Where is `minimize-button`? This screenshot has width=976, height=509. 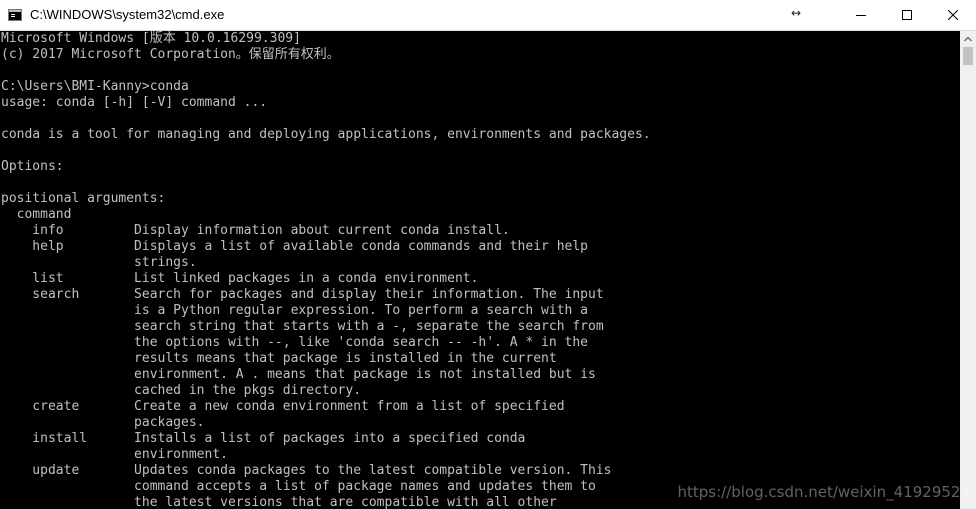
minimize-button is located at coordinates (861, 15).